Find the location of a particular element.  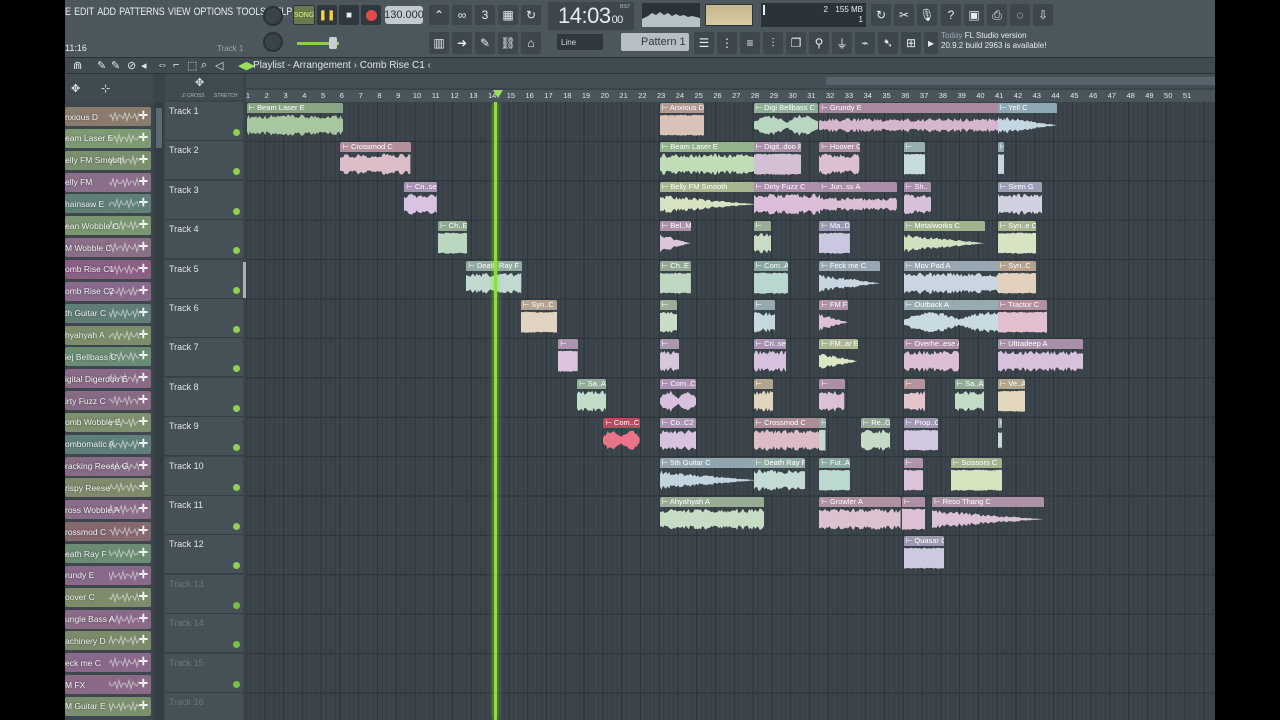

mute-tool-icon: ◂ is located at coordinates (144, 65).